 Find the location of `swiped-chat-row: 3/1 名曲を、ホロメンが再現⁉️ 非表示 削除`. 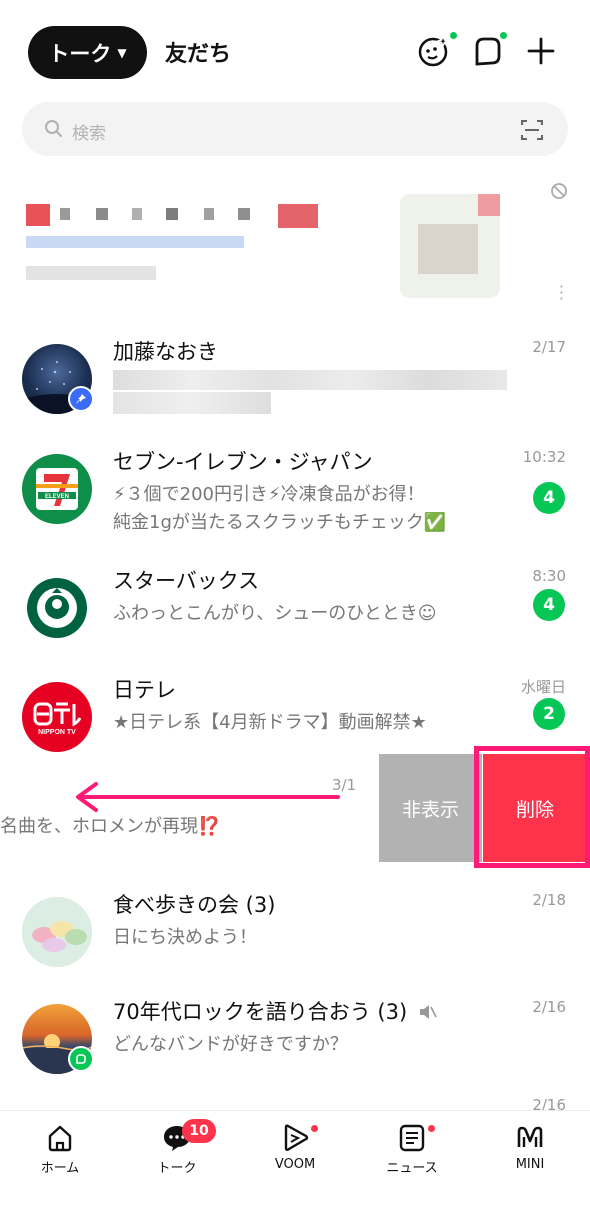

swiped-chat-row: 3/1 名曲を、ホロメンが再現⁉️ 非表示 削除 is located at coordinates (295, 807).